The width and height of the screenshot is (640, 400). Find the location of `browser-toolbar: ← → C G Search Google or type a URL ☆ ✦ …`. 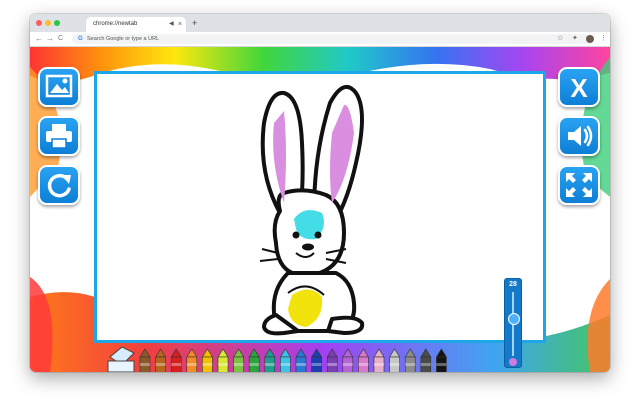

browser-toolbar: ← → C G Search Google or type a URL ☆ ✦ … is located at coordinates (320, 39).